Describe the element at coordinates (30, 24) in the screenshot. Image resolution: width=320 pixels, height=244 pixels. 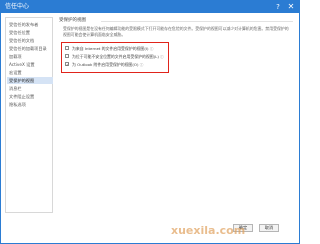
I see `sidebar-item-trusted-publishers: 受信任的发布者` at that location.